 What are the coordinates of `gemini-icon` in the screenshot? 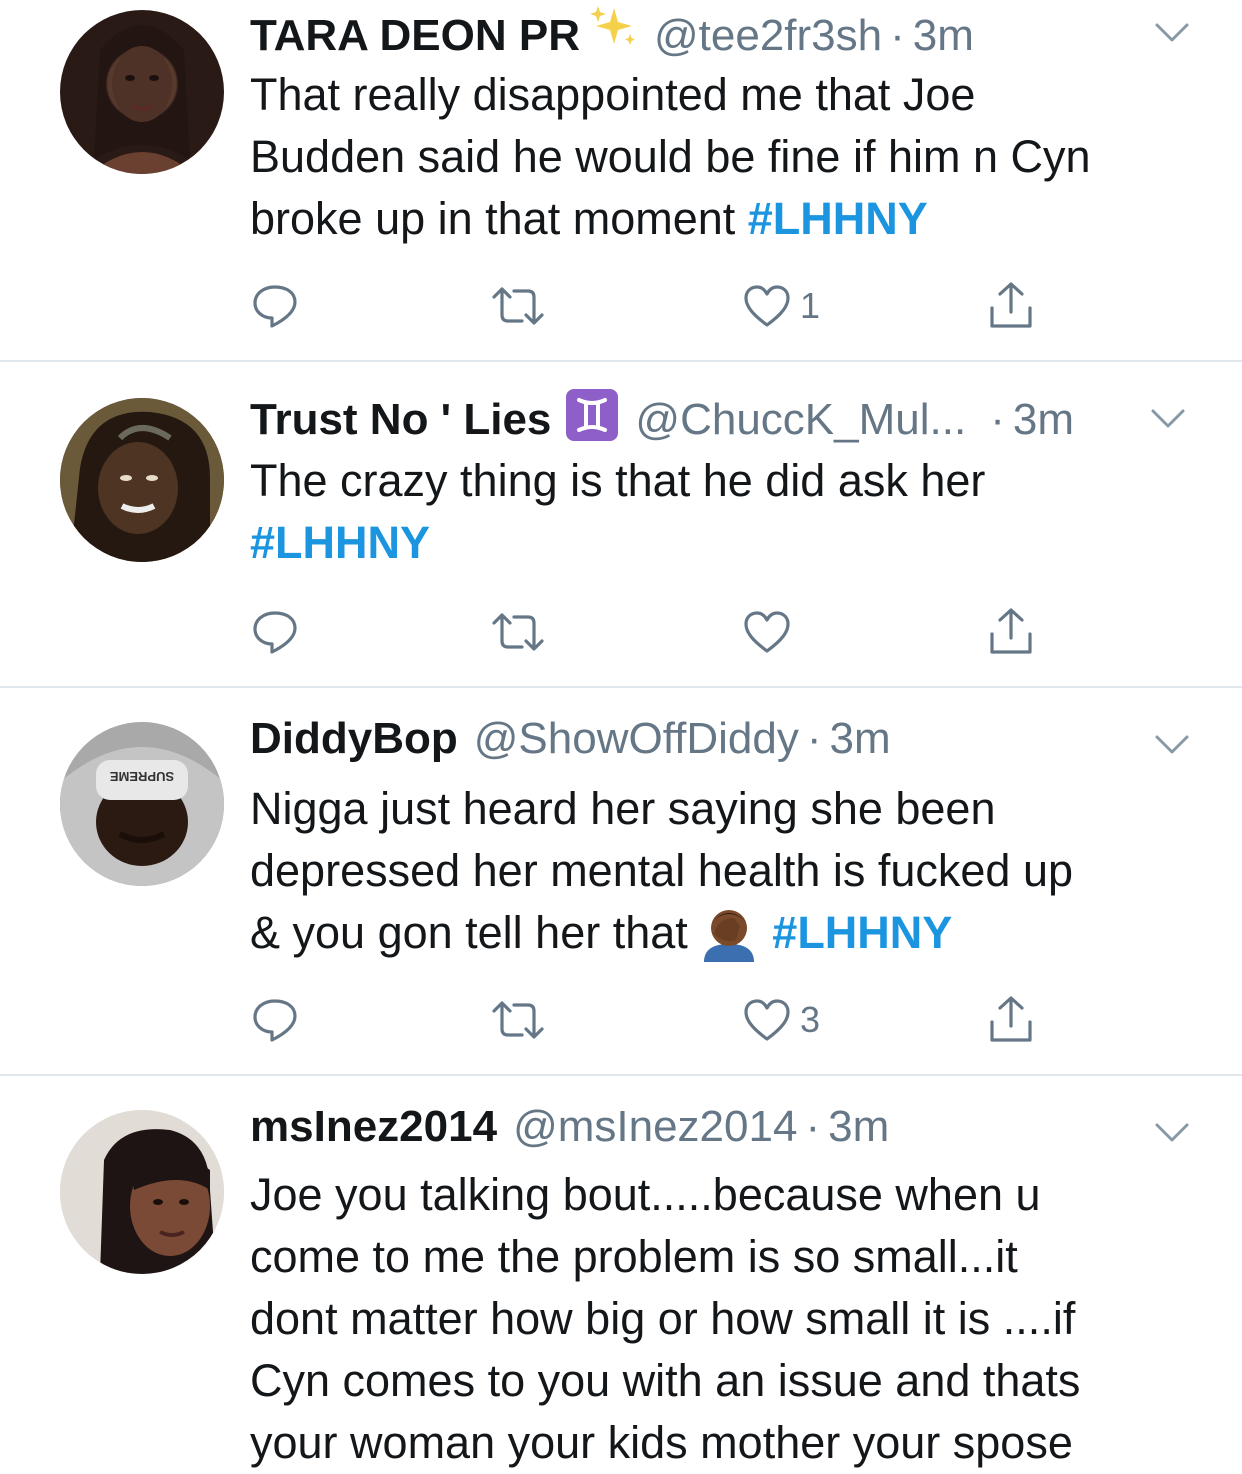 It's located at (592, 416).